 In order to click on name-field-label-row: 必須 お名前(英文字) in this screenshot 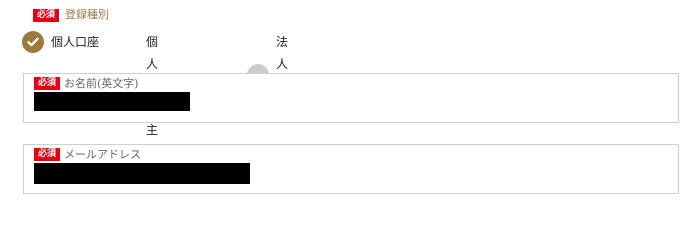, I will do `click(86, 83)`.